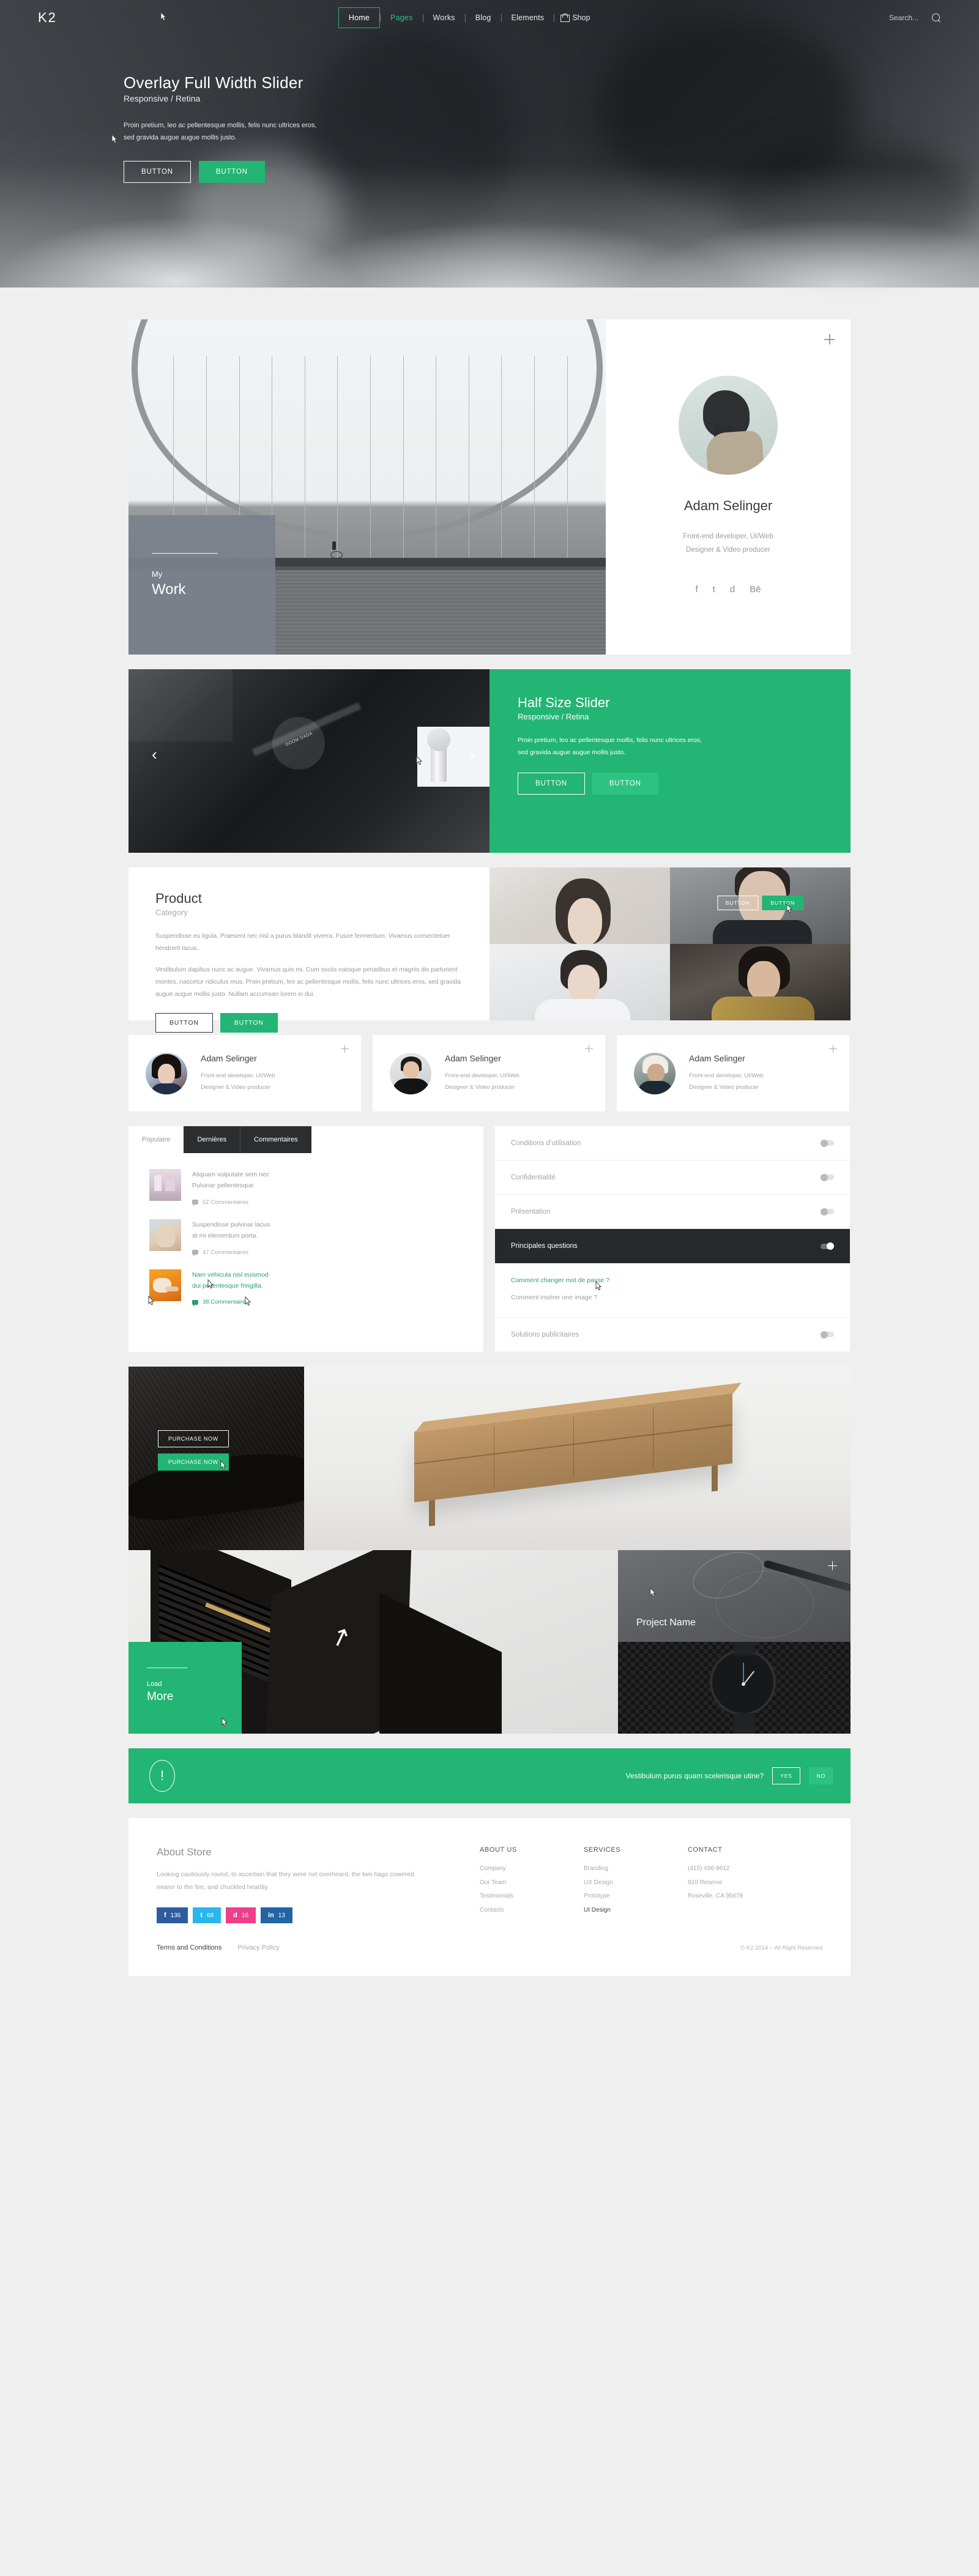  I want to click on purchase-ghost-button: PURCHASE NOW, so click(193, 1438).